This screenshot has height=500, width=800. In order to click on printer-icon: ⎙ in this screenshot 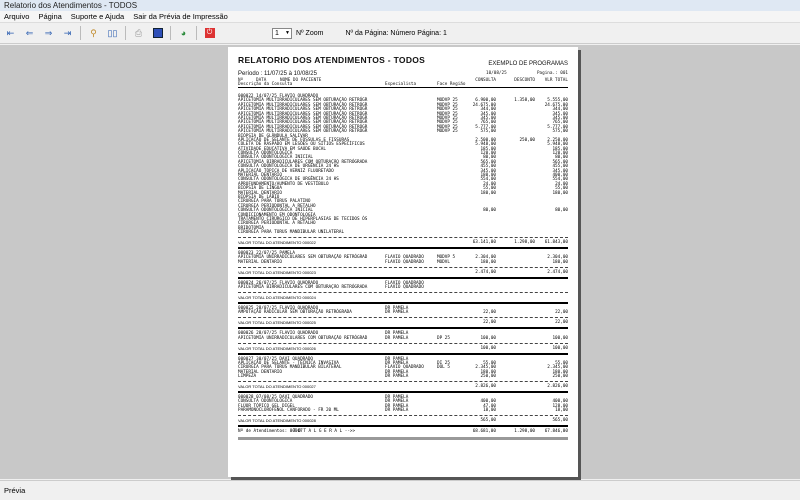, I will do `click(138, 33)`.